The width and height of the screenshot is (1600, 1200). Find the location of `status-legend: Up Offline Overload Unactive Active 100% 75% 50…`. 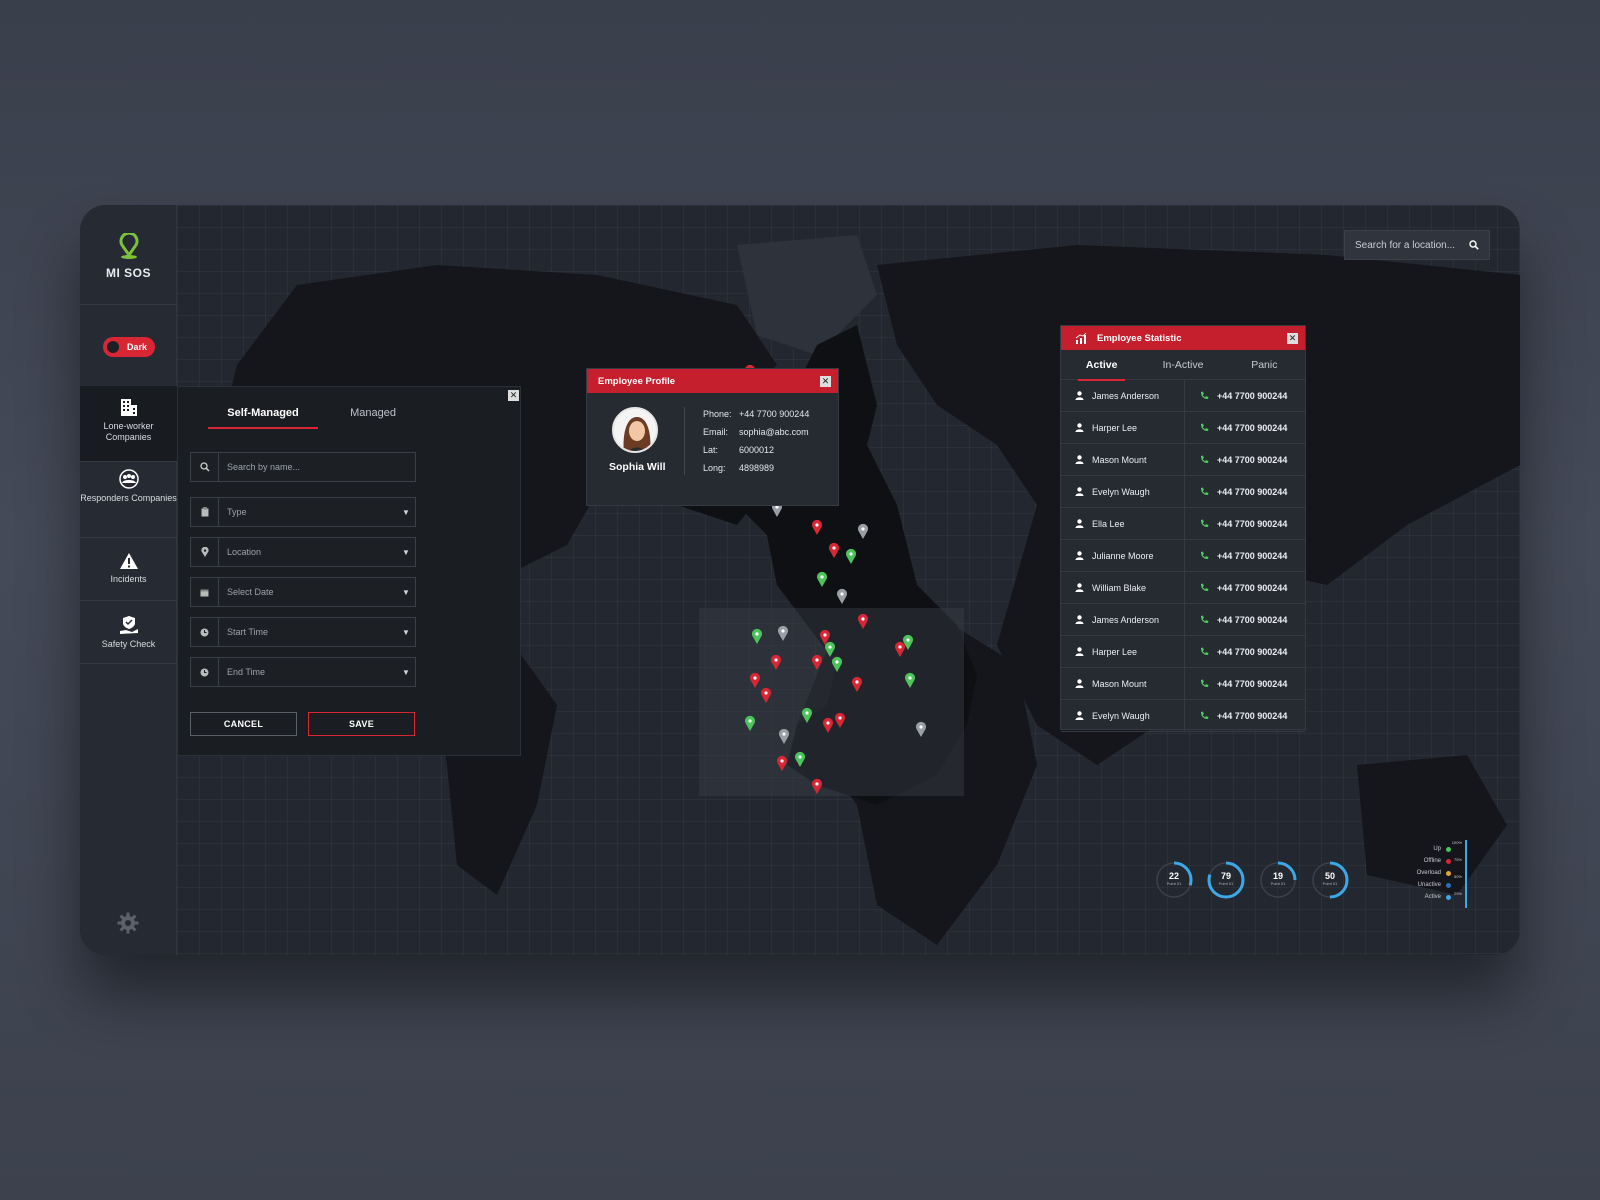

status-legend: Up Offline Overload Unactive Active 100% 75% 50… is located at coordinates (1427, 875).